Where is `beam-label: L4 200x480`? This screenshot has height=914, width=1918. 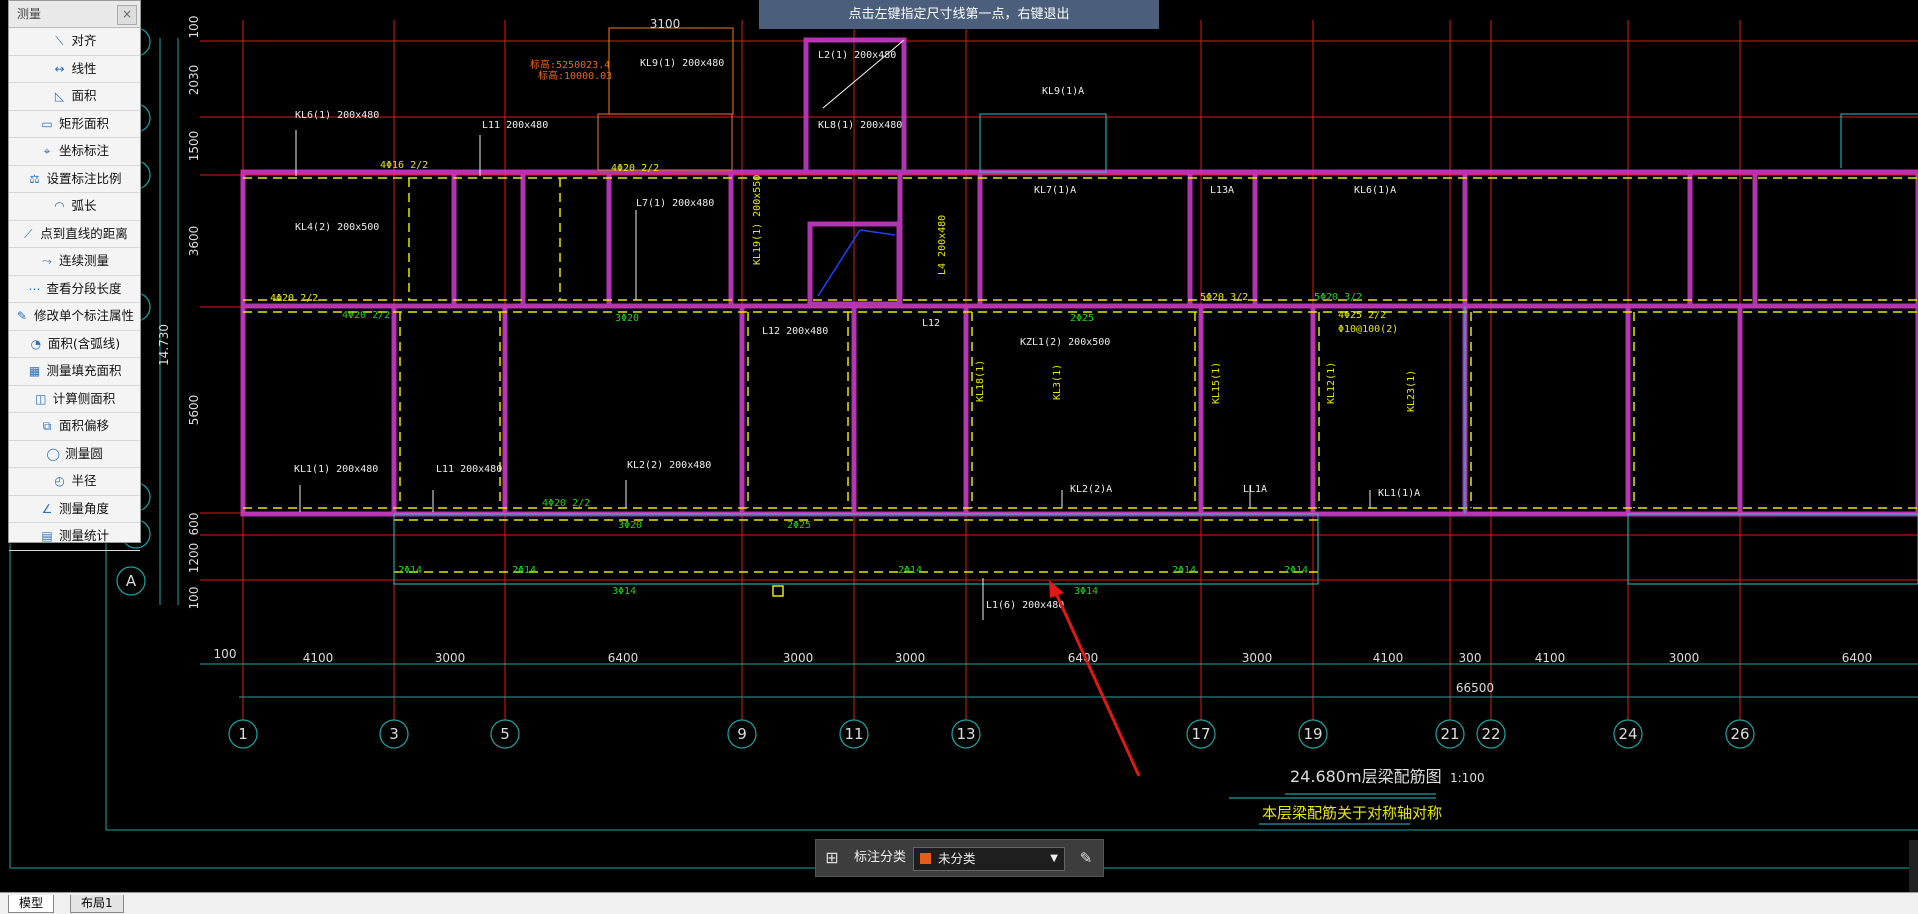 beam-label: L4 200x480 is located at coordinates (942, 245).